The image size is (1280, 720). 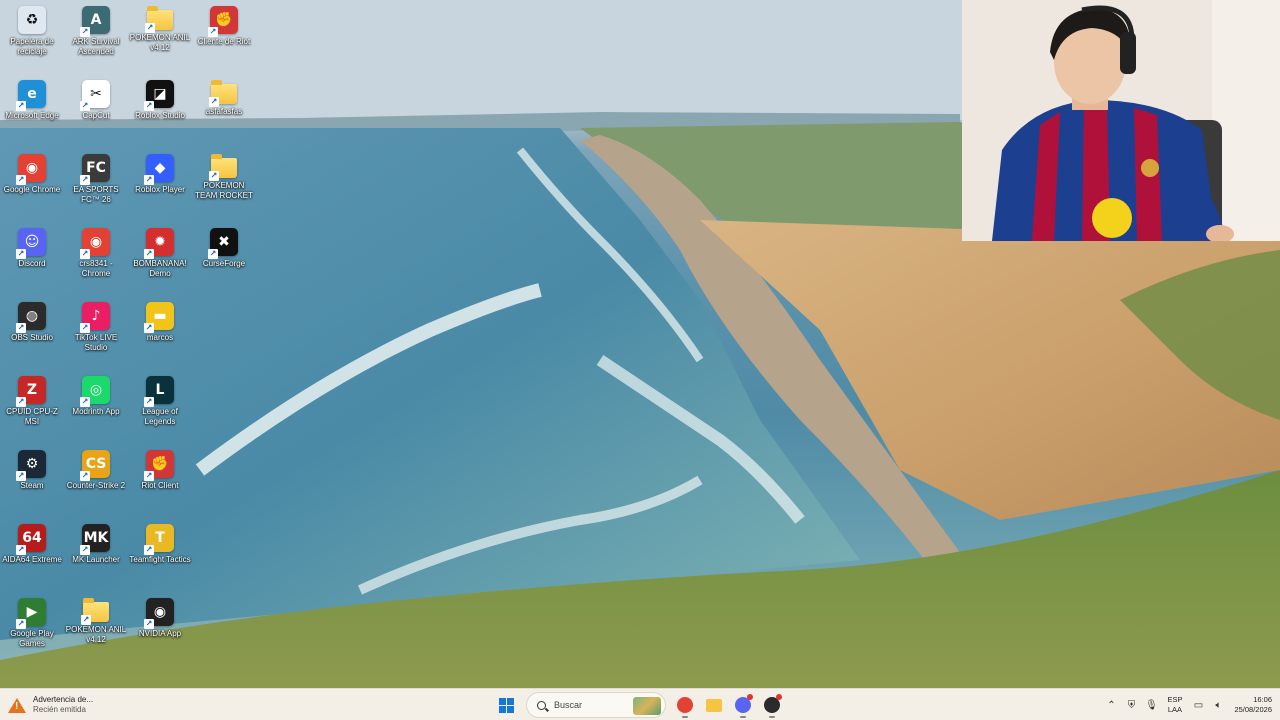 What do you see at coordinates (31, 317) in the screenshot?
I see `obs-icon: ◍` at bounding box center [31, 317].